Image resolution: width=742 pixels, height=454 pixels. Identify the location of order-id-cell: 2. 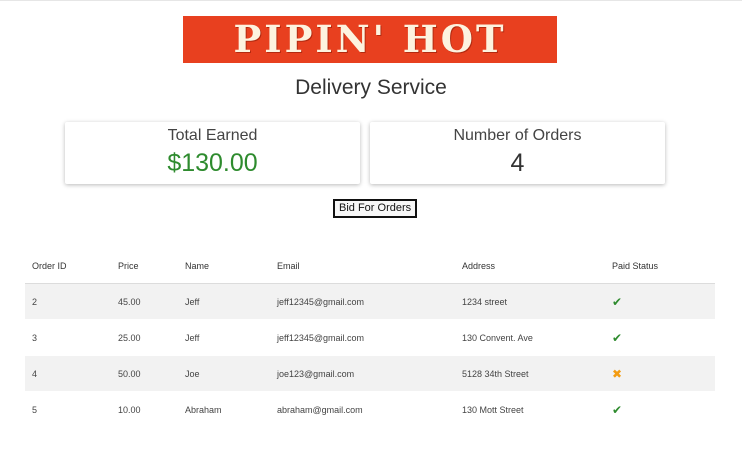
(68, 301).